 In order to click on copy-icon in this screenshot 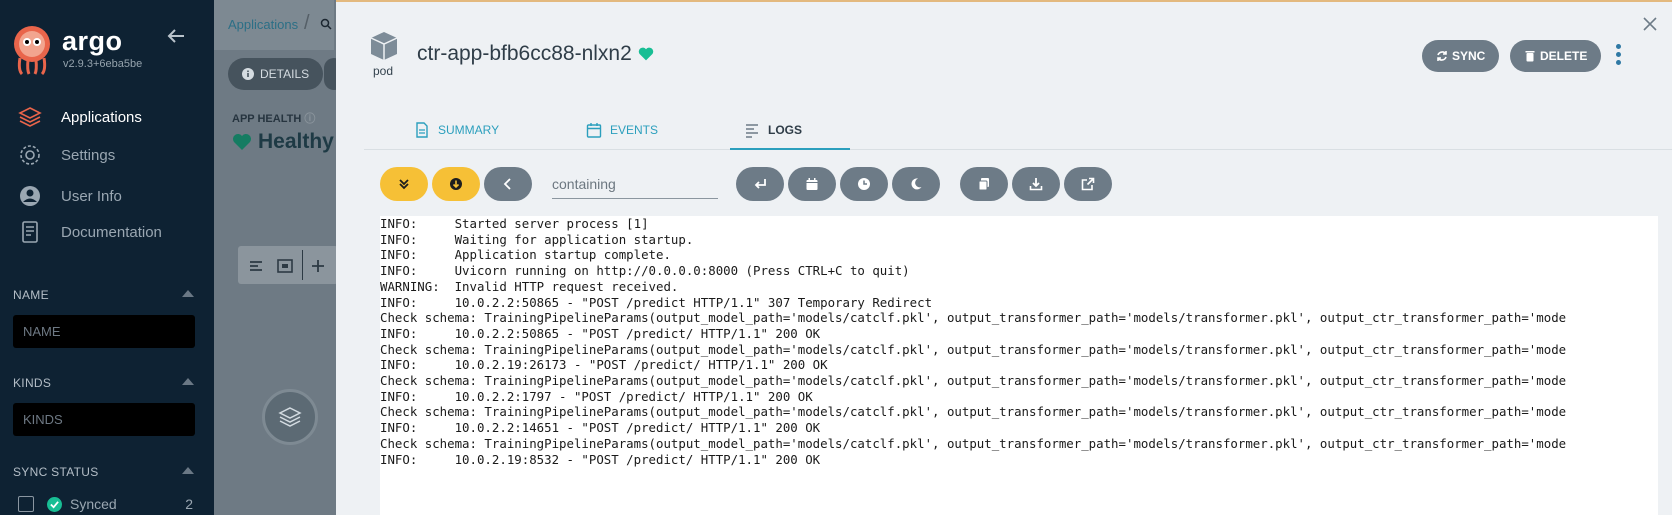, I will do `click(983, 184)`.